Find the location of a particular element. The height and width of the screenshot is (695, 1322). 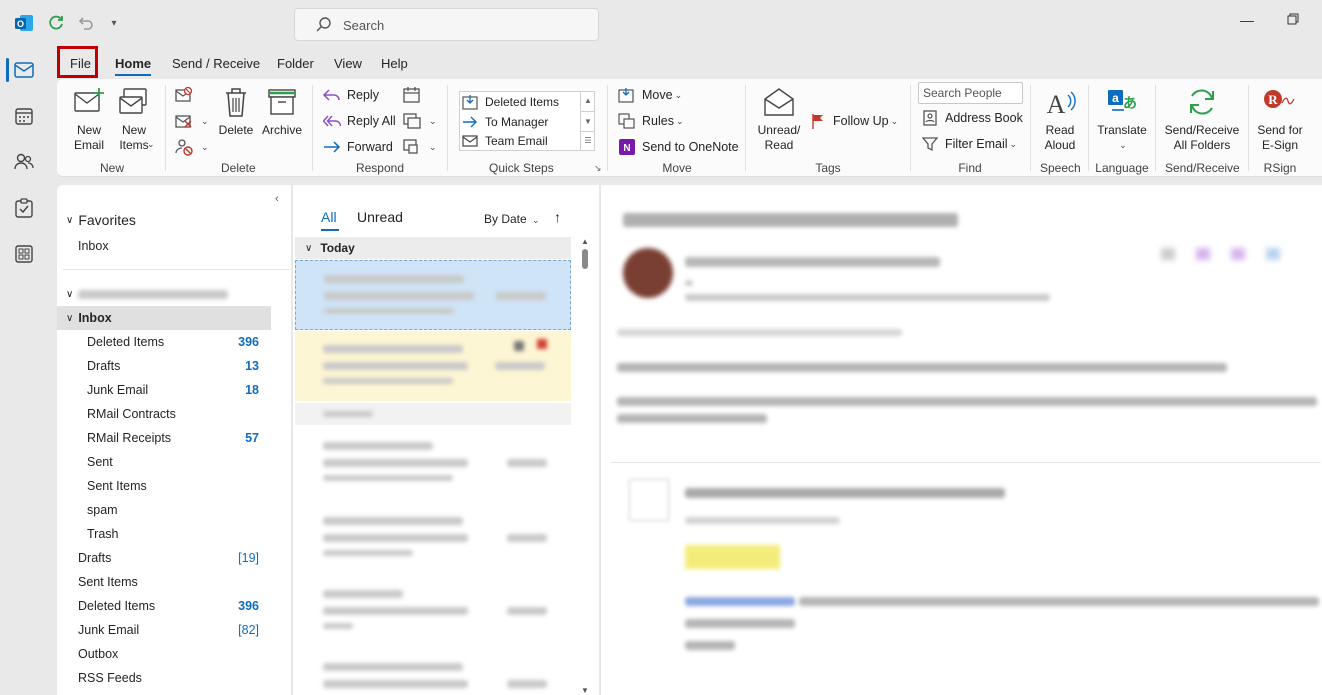

archive-button: Archive is located at coordinates (282, 111).